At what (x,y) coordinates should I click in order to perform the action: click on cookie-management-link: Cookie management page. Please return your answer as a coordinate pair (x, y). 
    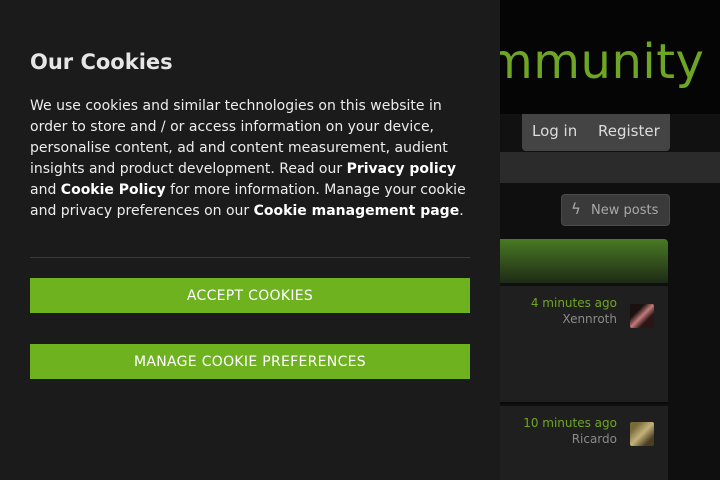
    Looking at the image, I should click on (357, 211).